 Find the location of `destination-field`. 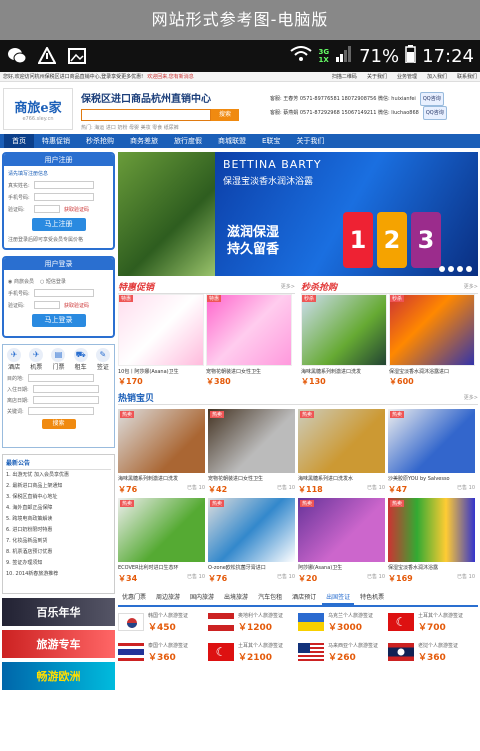

destination-field is located at coordinates (60, 378).